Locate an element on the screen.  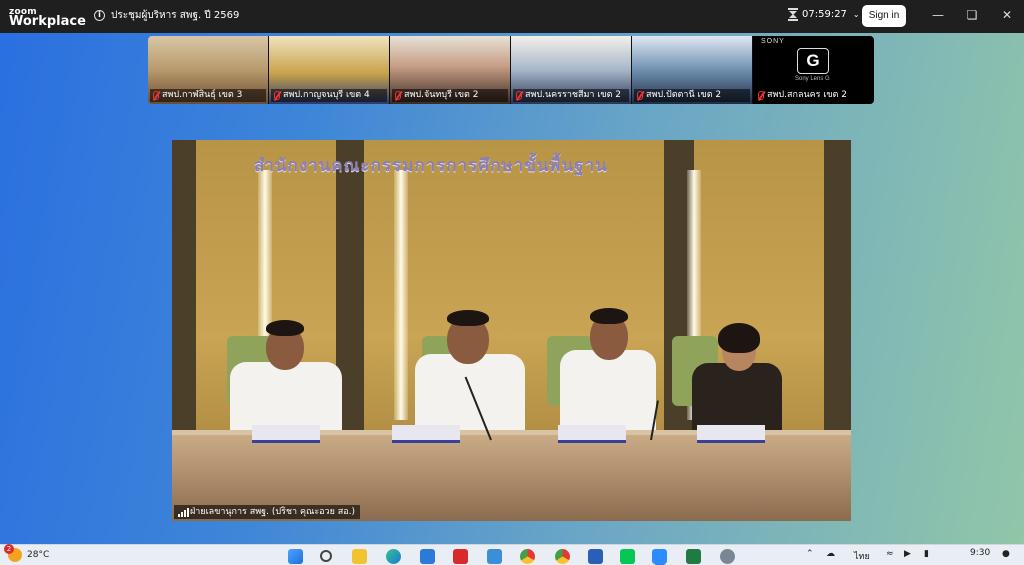
chevron-down-icon: ⌄ is located at coordinates (856, 14).